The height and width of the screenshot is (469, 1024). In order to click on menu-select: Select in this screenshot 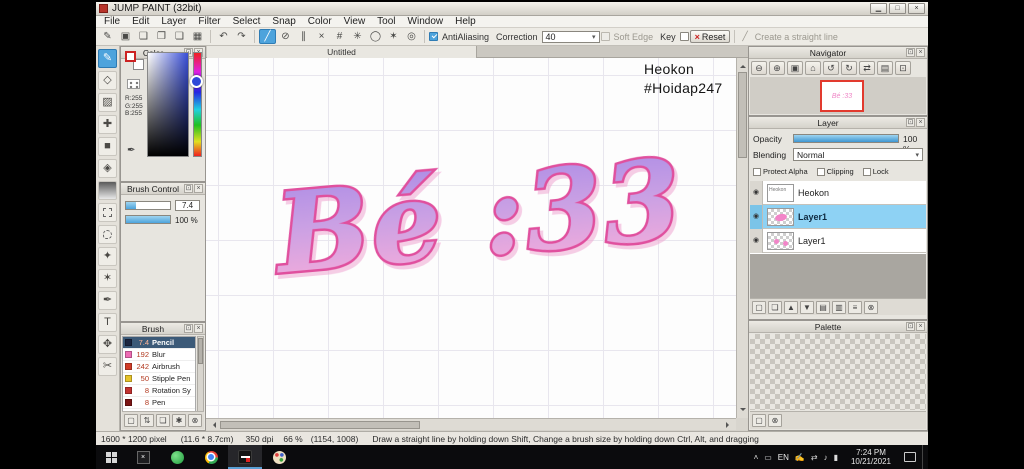, I will do `click(247, 22)`.